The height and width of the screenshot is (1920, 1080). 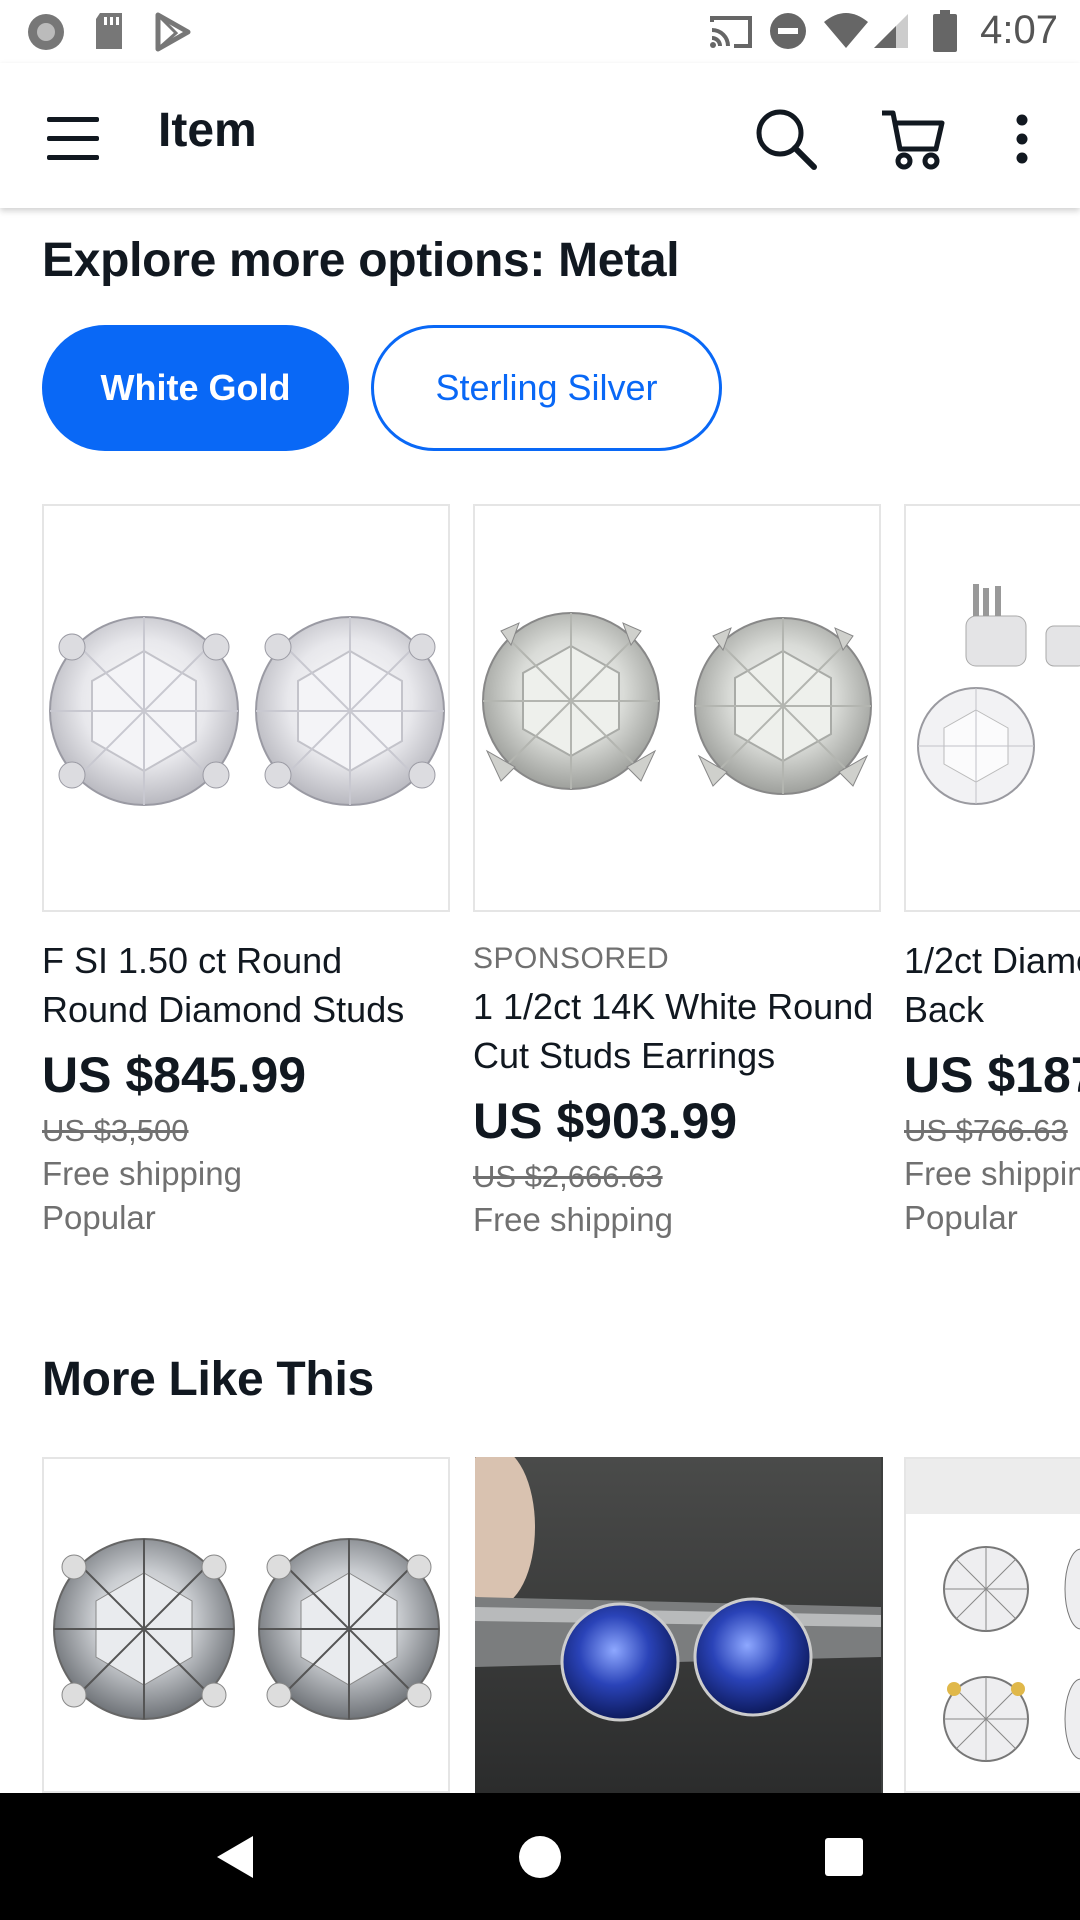 What do you see at coordinates (73, 139) in the screenshot?
I see `menu-icon` at bounding box center [73, 139].